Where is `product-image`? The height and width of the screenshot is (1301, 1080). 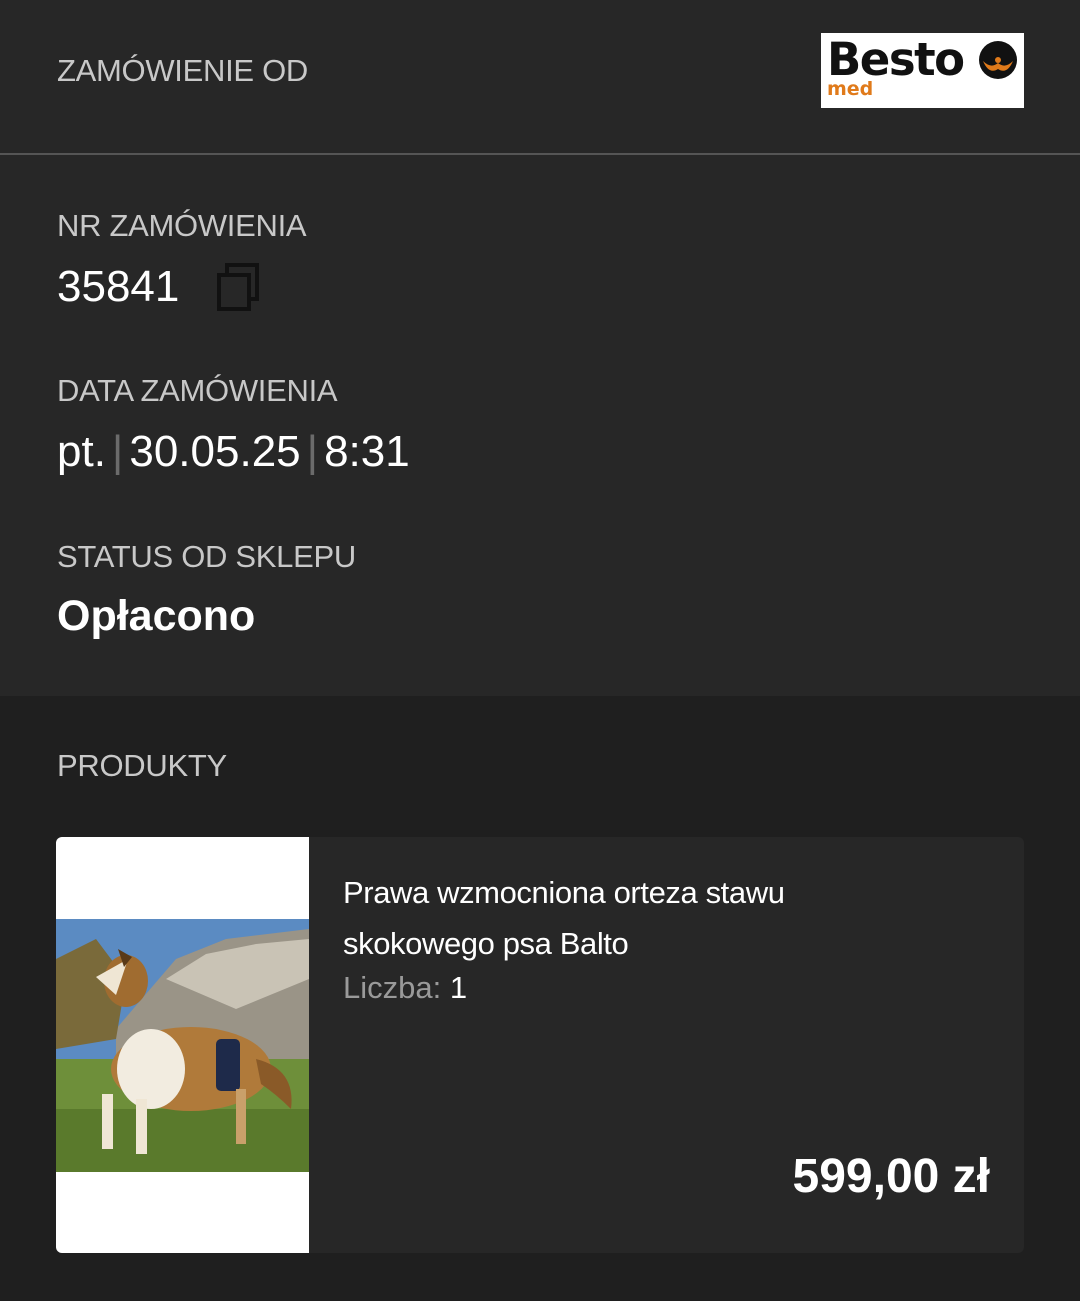 product-image is located at coordinates (182, 1045).